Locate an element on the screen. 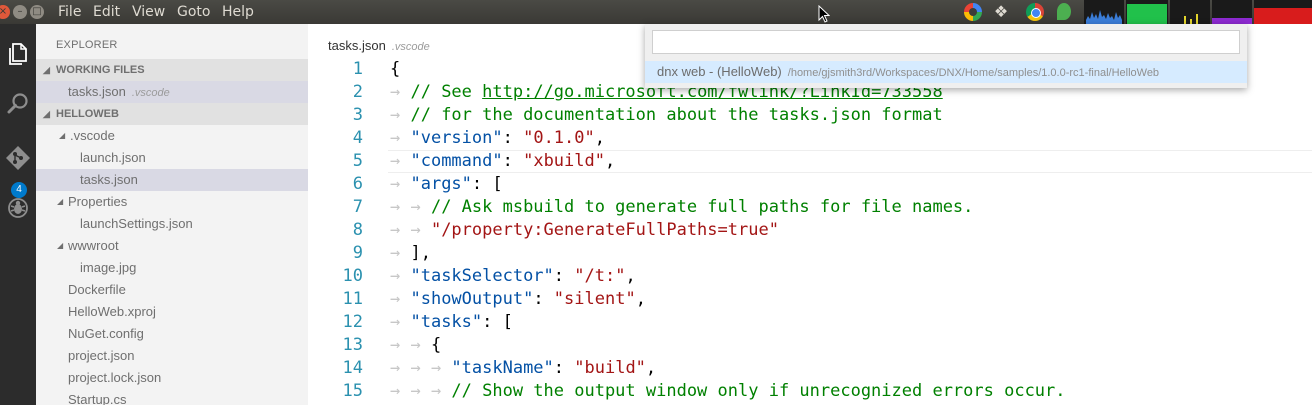 This screenshot has height=405, width=1312. code-token: "build" is located at coordinates (610, 368).